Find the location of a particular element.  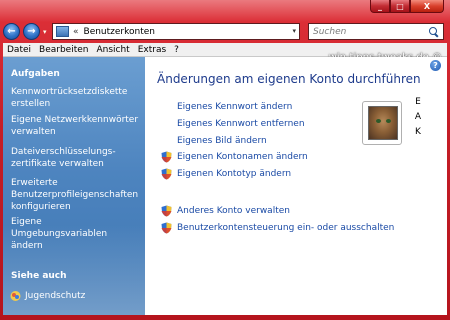

maximize-button: □ is located at coordinates (400, 6).